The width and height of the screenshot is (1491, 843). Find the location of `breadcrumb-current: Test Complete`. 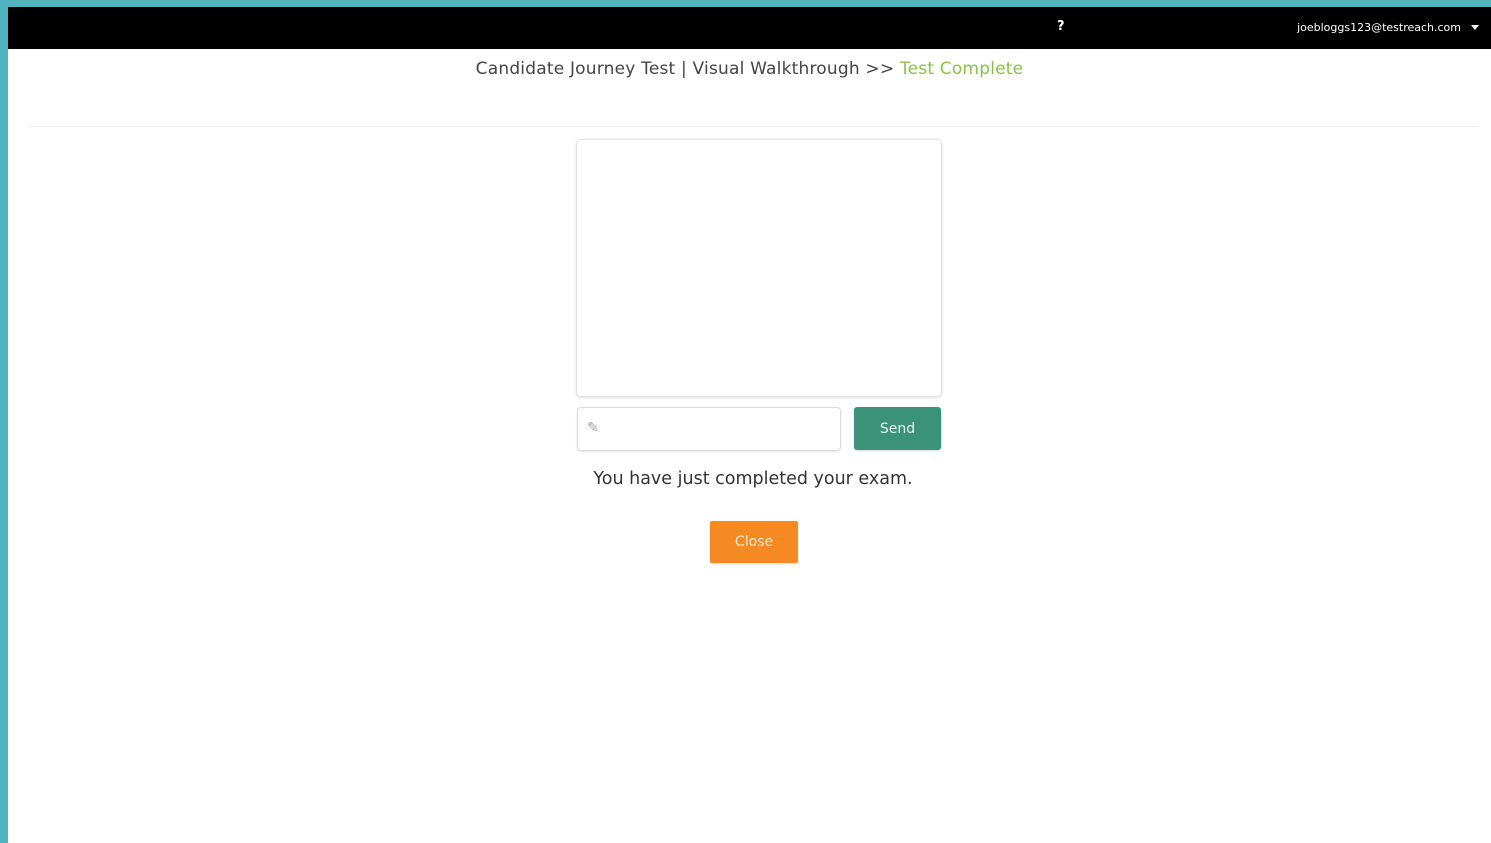

breadcrumb-current: Test Complete is located at coordinates (961, 69).